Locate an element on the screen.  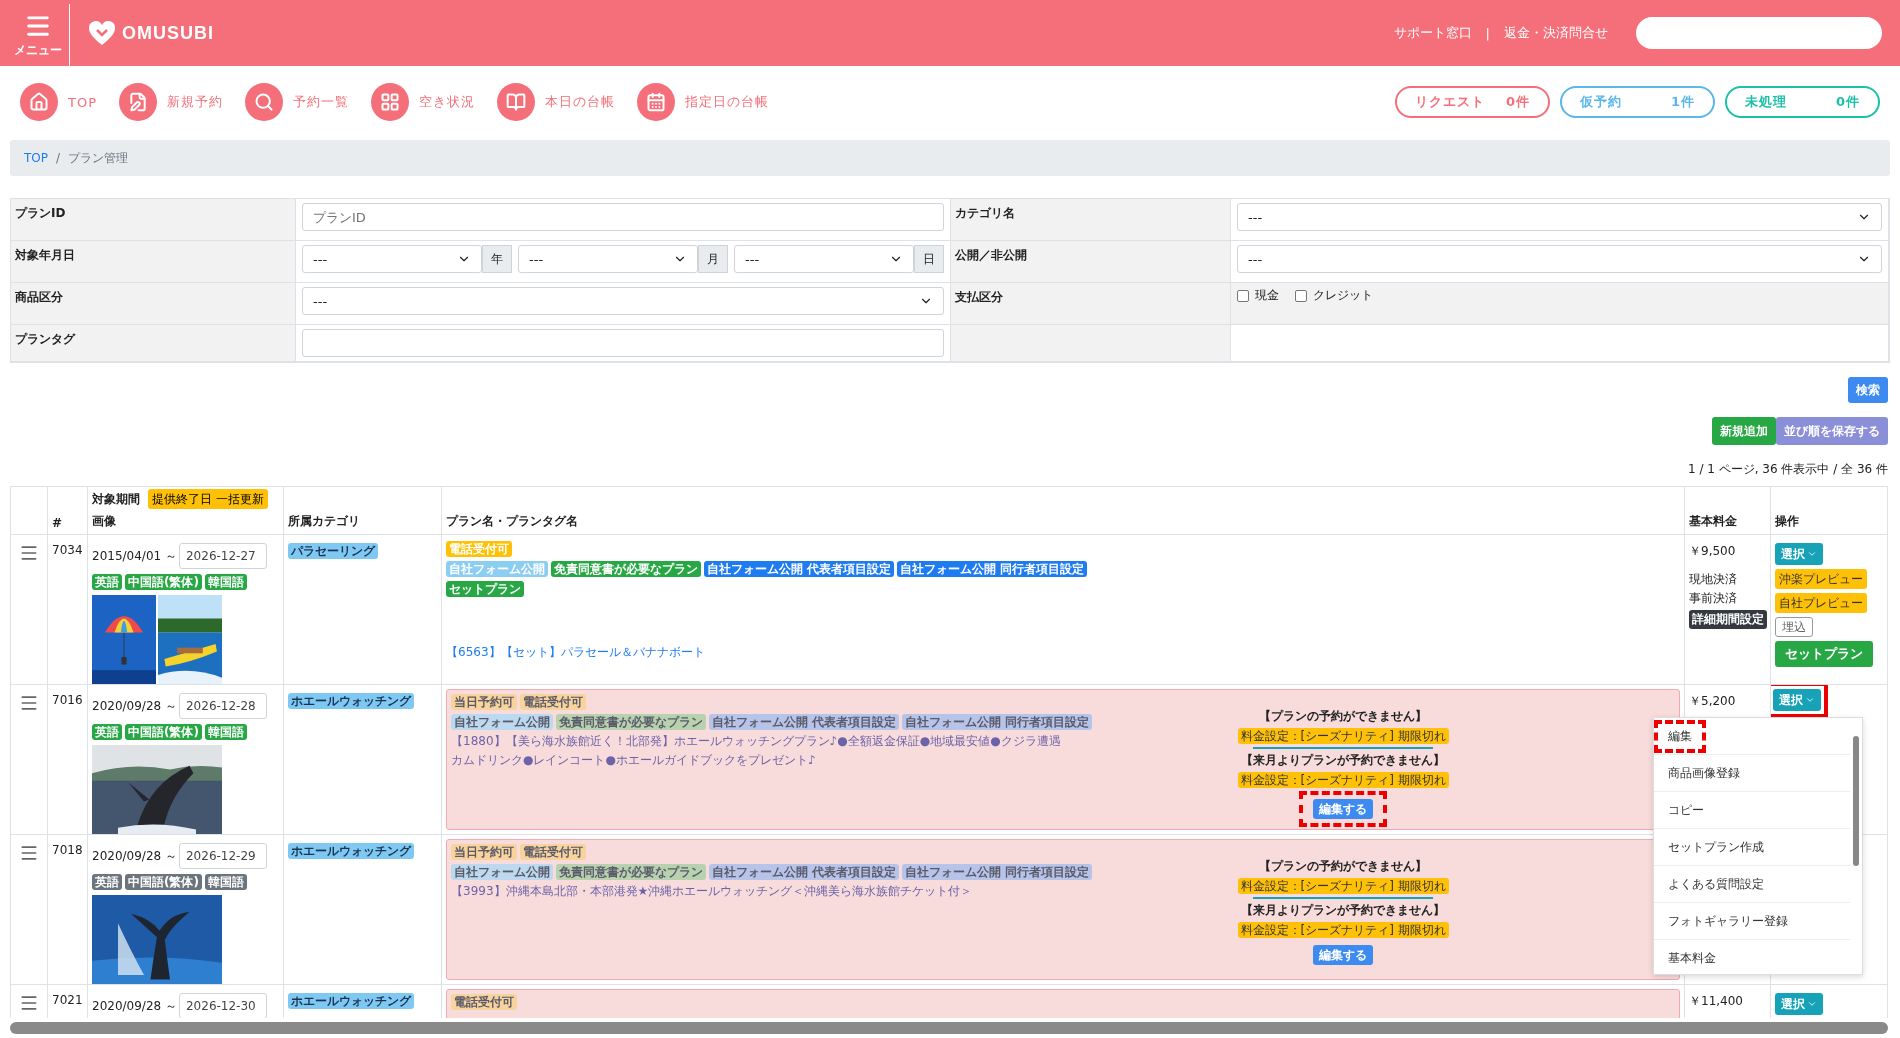
plan-name-link: 【6563】【セット】パラセール＆バナナボート is located at coordinates (575, 652).